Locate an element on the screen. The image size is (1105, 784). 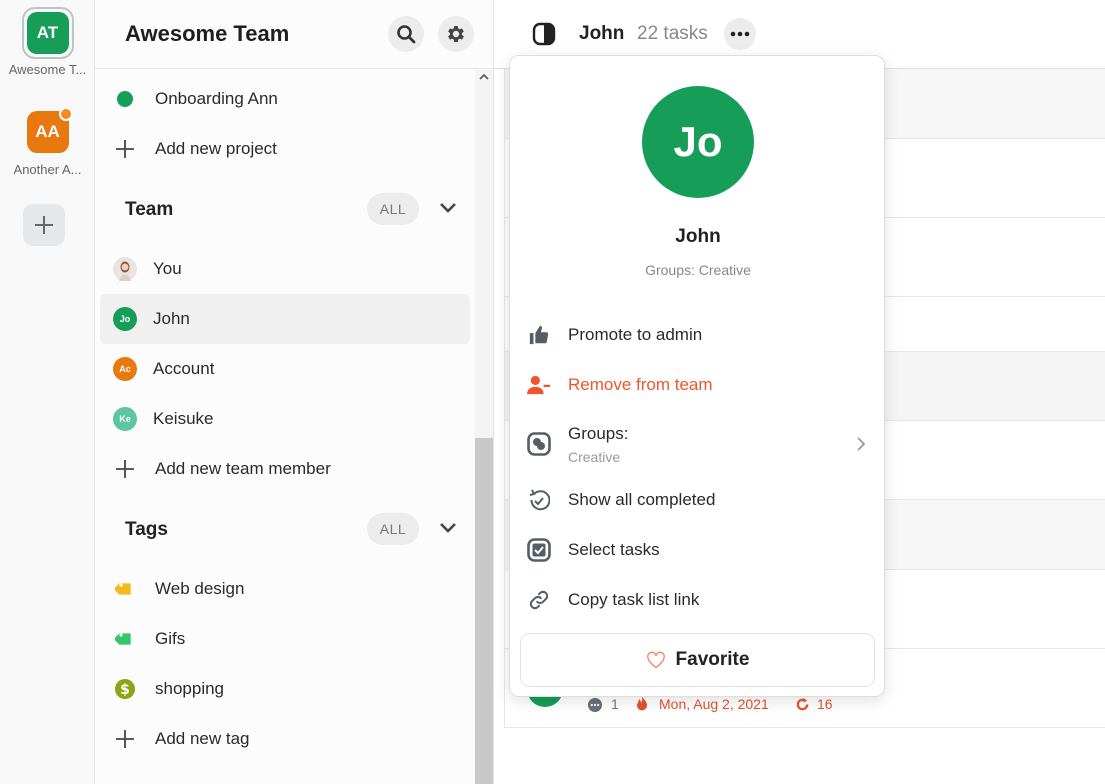
due-date: Mon, Aug 2, 2021 is located at coordinates (714, 704).